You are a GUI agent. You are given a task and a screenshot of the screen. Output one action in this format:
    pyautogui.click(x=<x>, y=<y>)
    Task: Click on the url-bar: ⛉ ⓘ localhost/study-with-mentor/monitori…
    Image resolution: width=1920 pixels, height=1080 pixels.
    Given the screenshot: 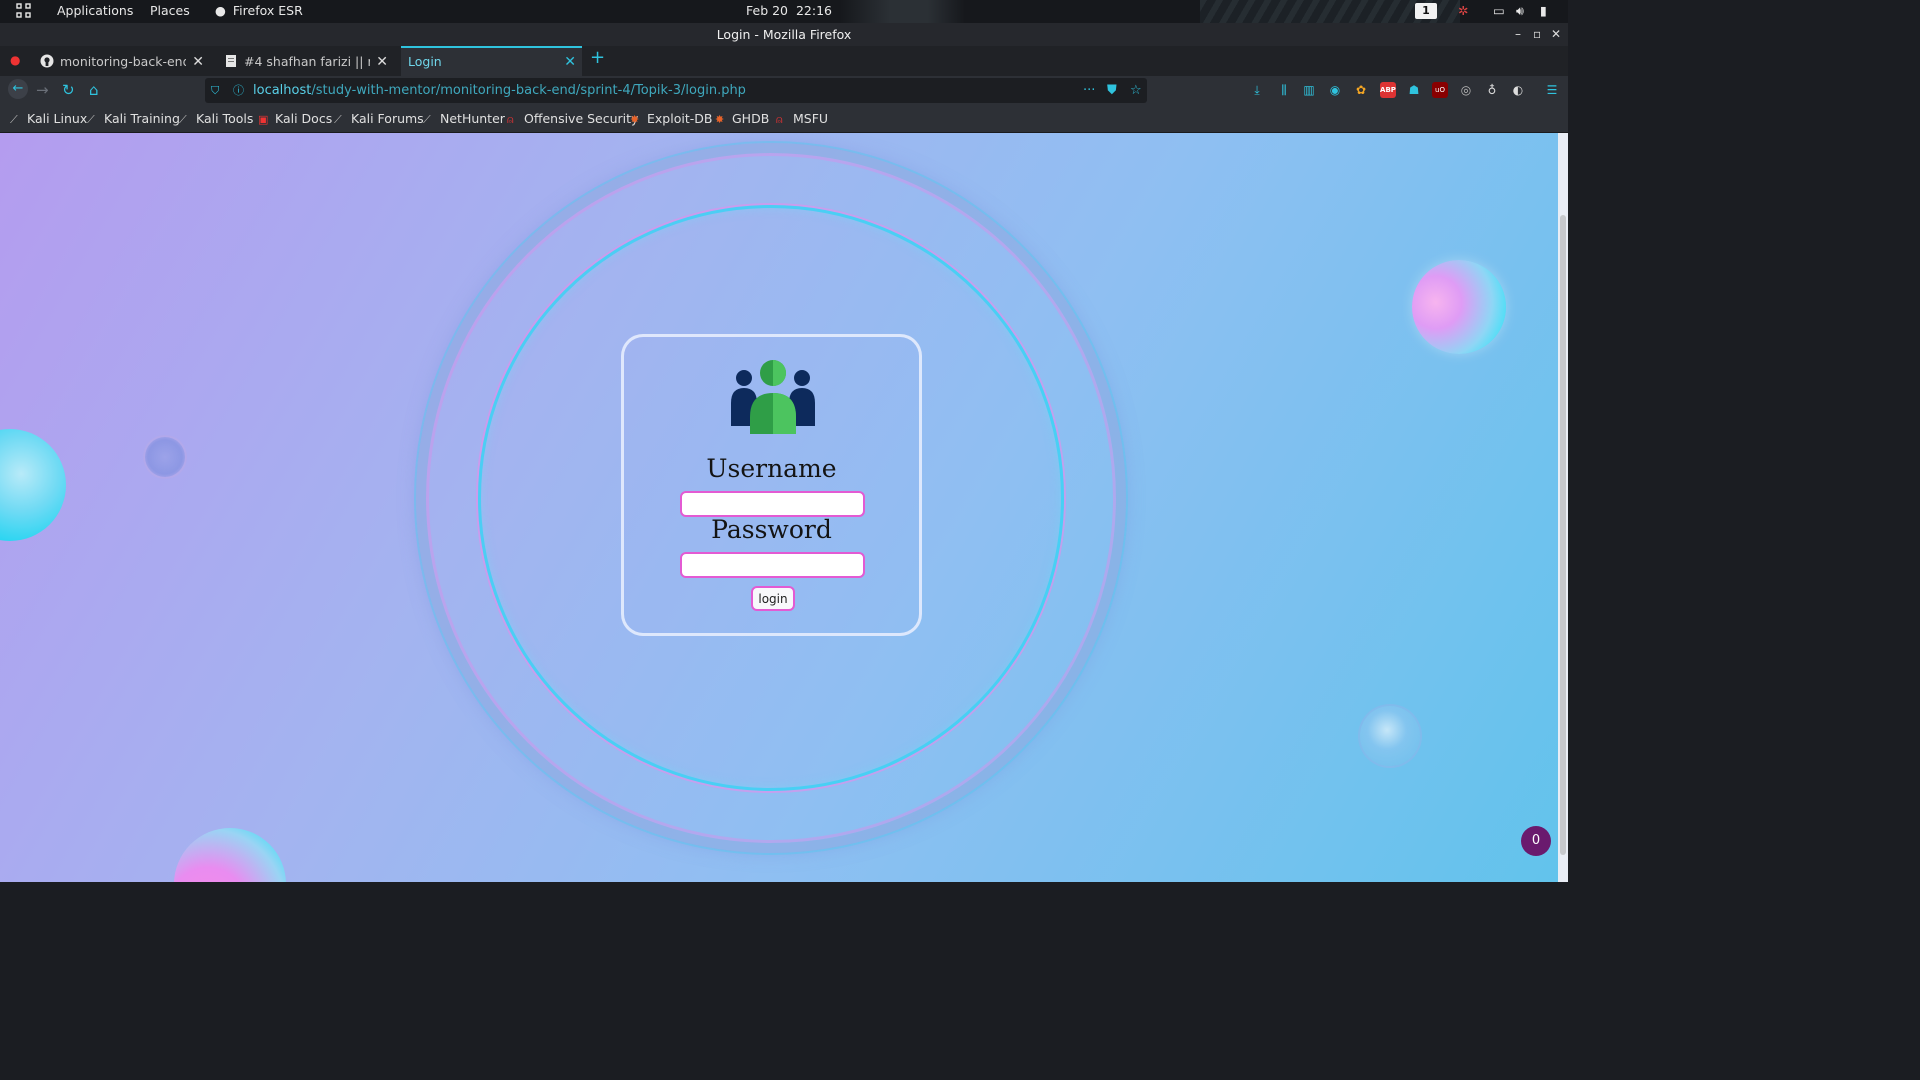 What is the action you would take?
    pyautogui.click(x=676, y=90)
    